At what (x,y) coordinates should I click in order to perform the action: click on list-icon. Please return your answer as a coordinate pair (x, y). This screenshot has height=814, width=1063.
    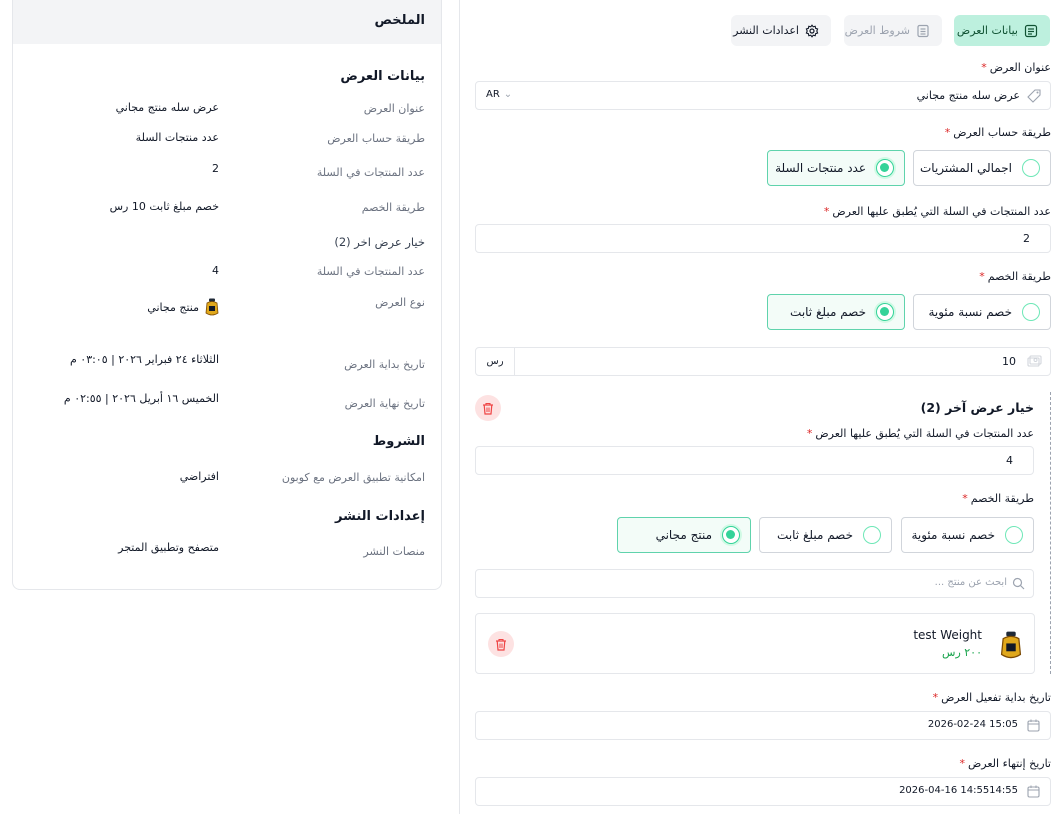
    Looking at the image, I should click on (923, 31).